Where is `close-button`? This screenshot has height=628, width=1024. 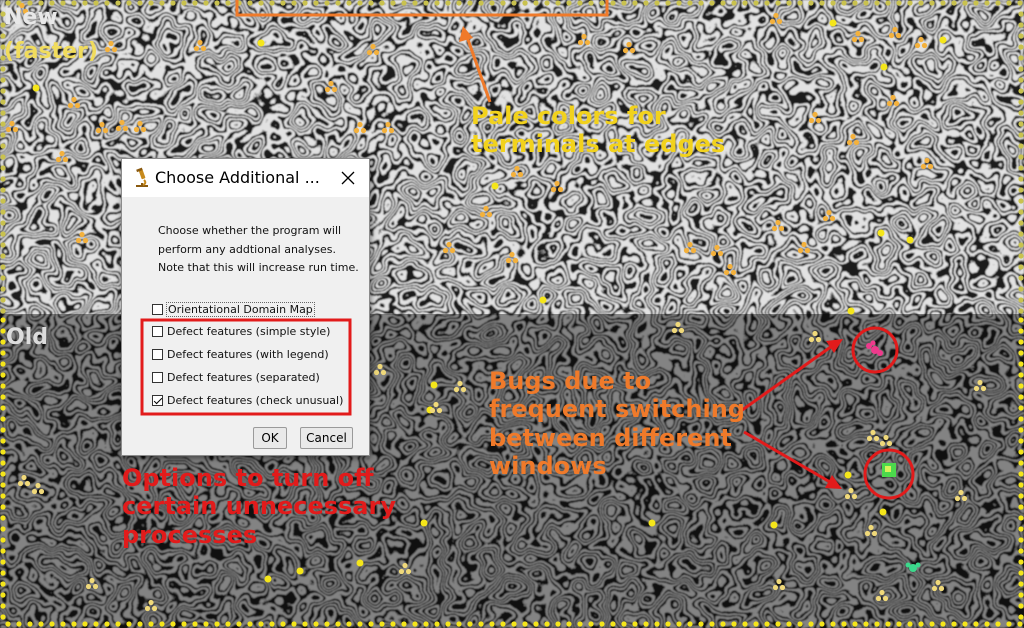 close-button is located at coordinates (348, 178).